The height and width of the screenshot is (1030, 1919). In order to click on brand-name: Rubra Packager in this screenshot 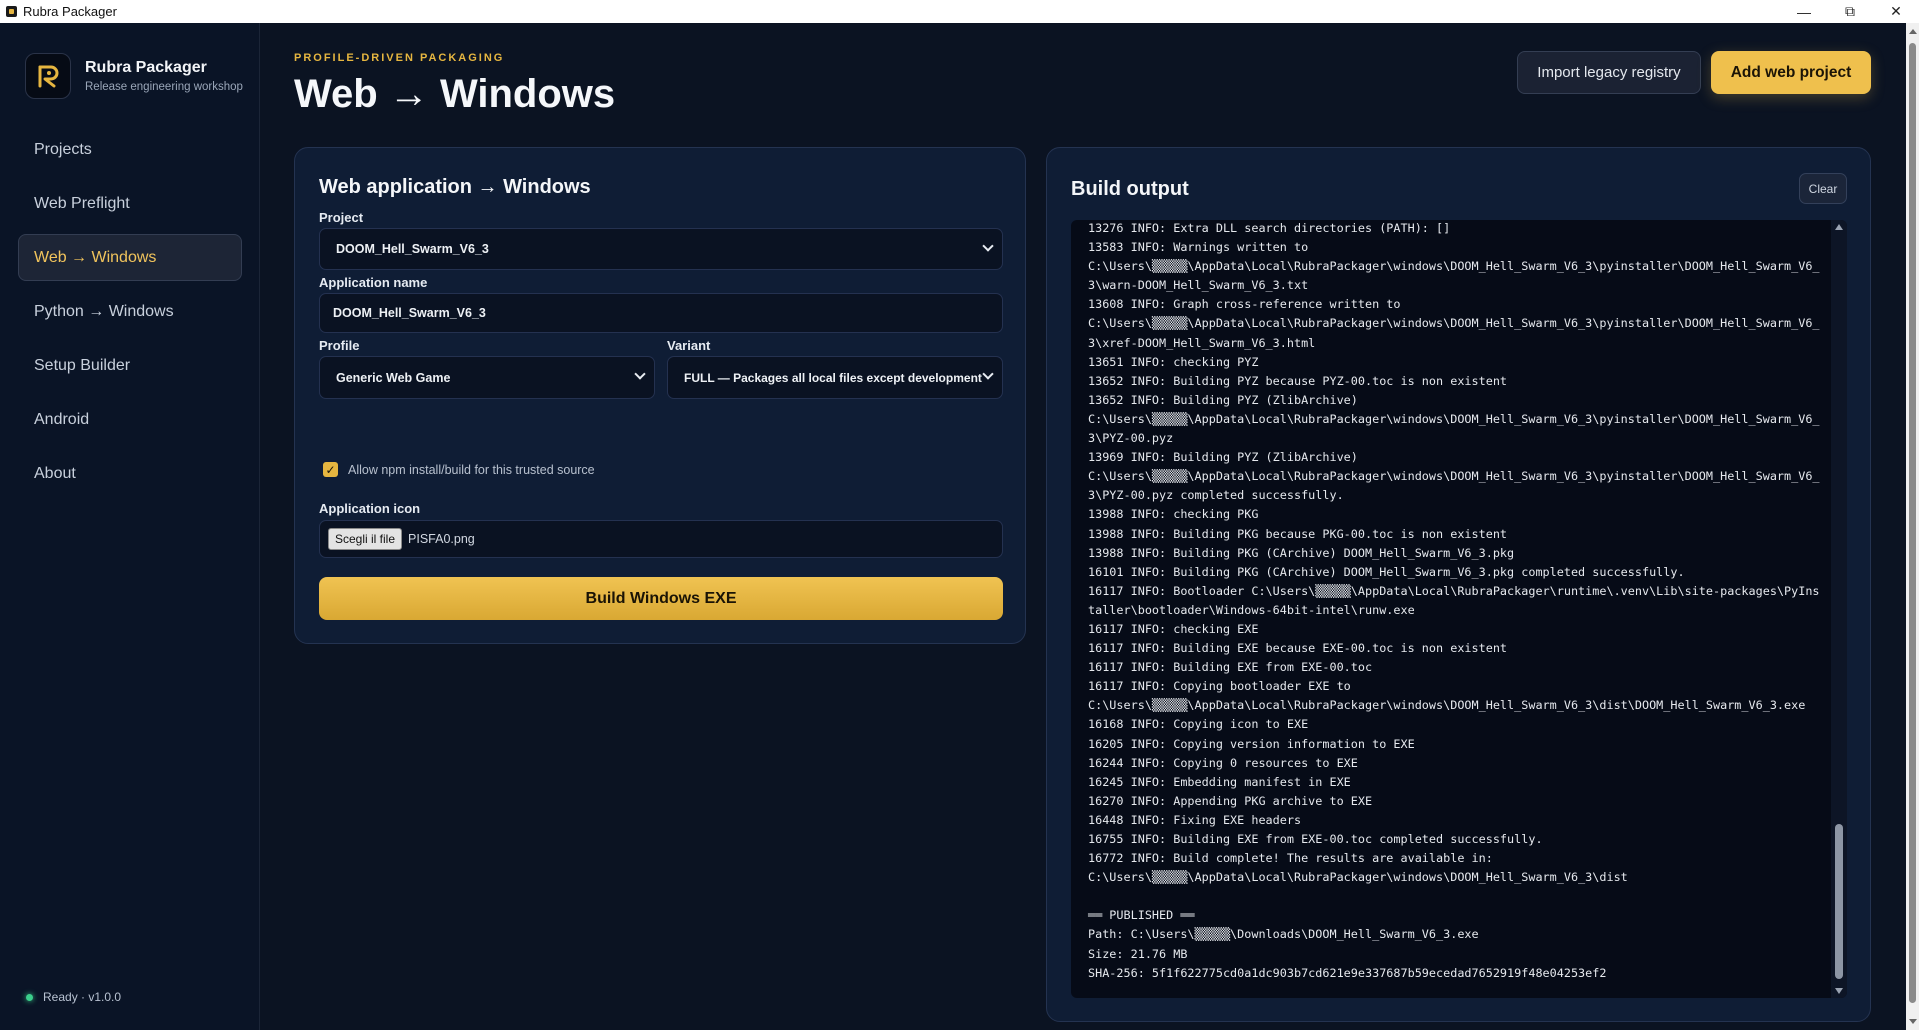, I will do `click(146, 67)`.